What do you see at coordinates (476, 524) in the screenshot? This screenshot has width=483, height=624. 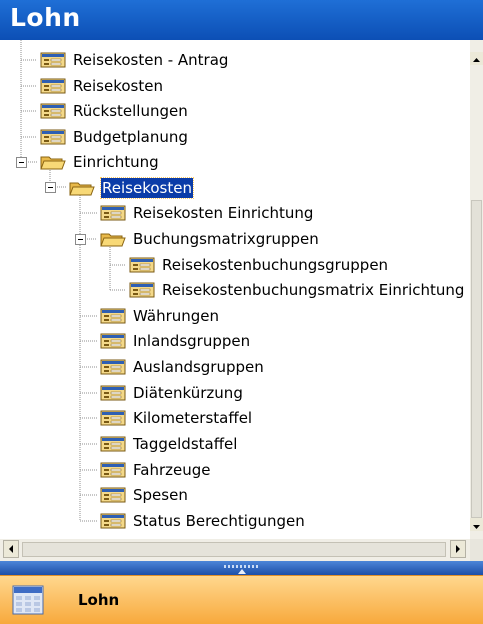 I see `scroll-down-button` at bounding box center [476, 524].